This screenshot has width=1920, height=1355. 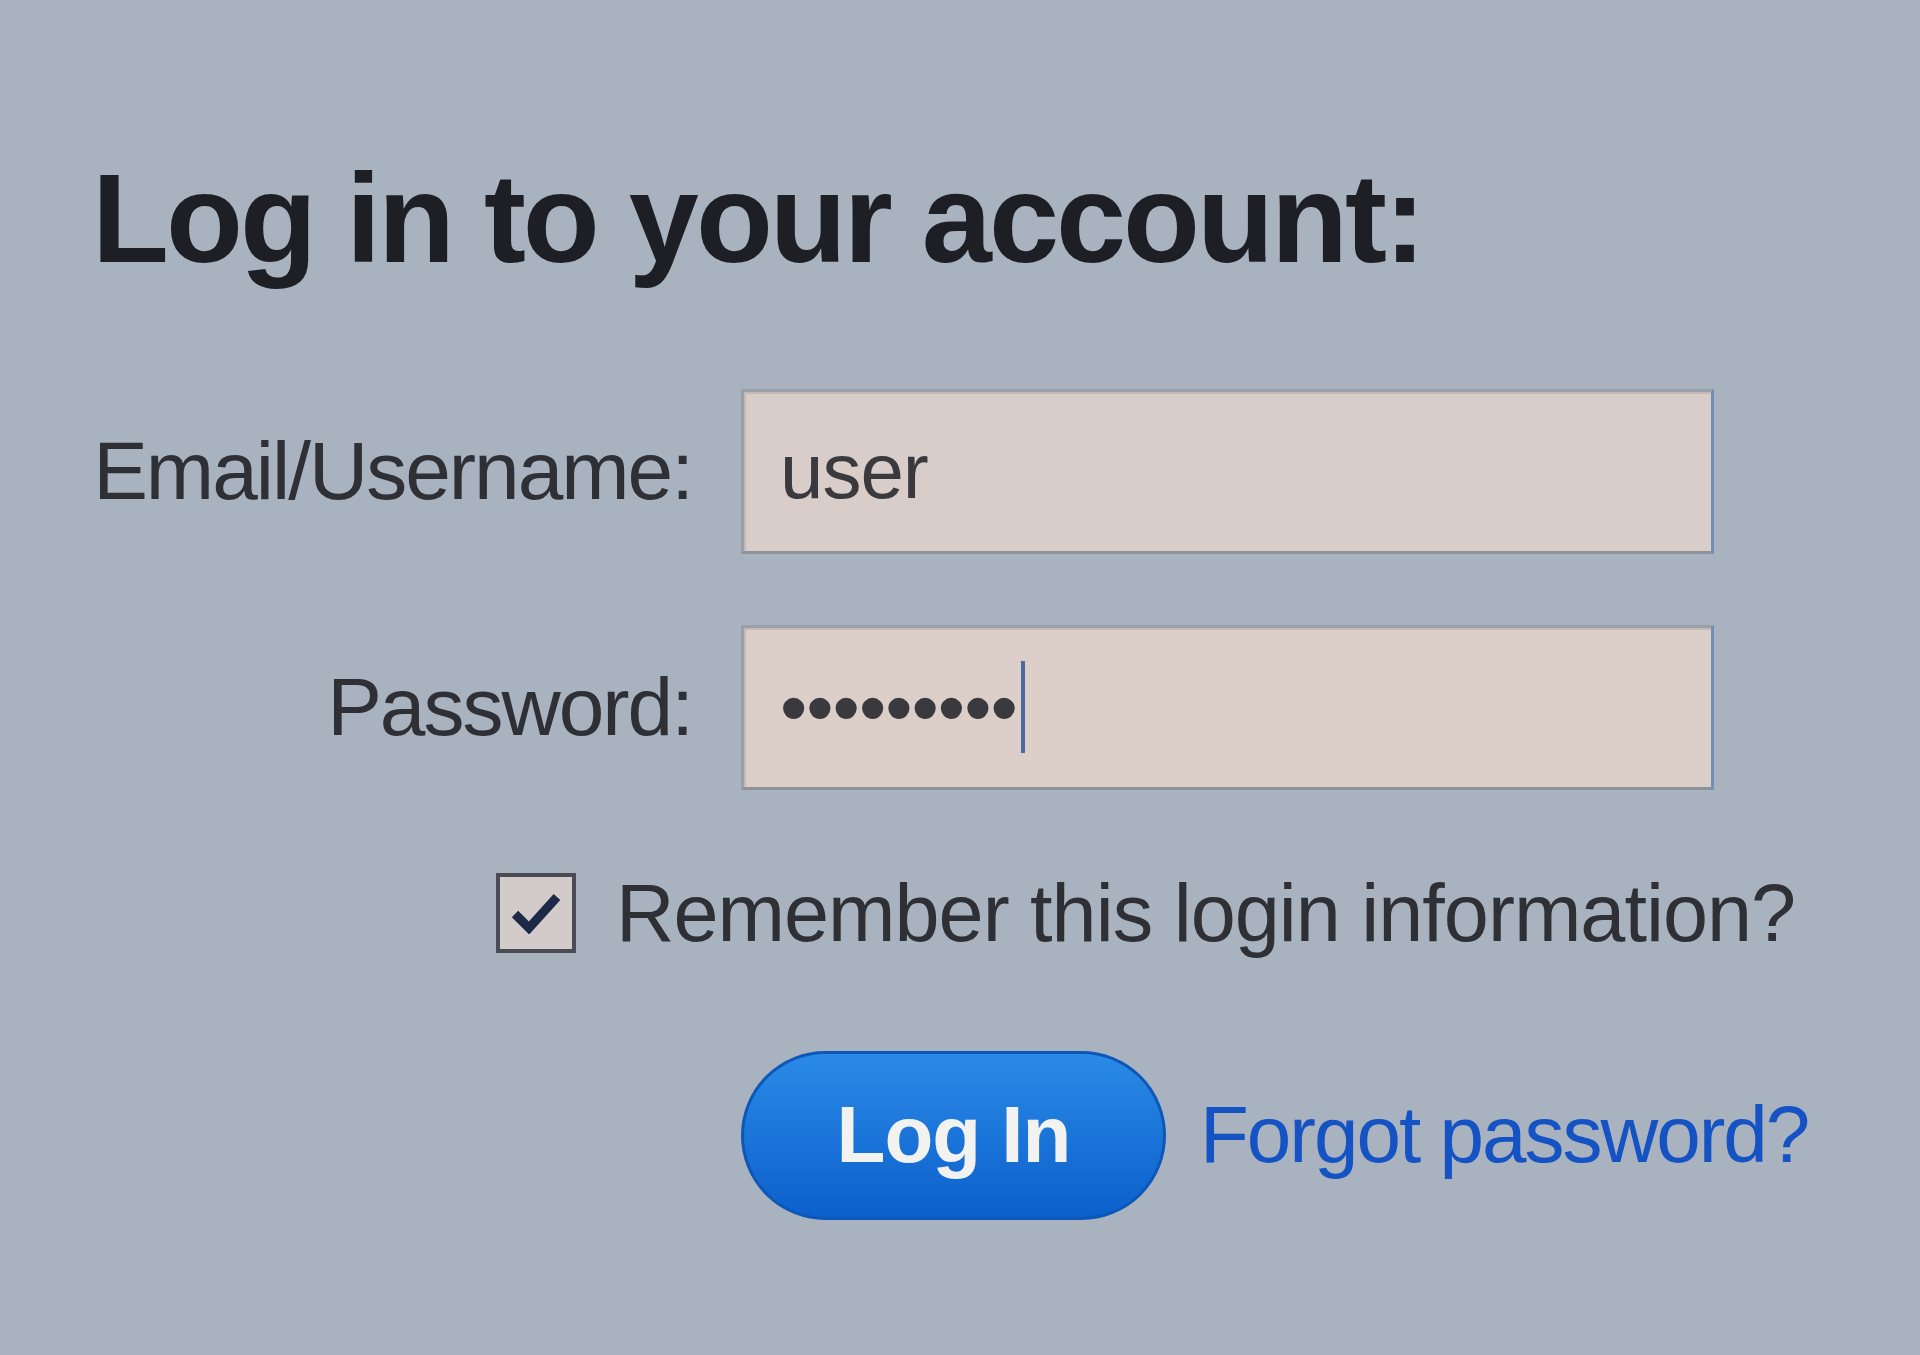 I want to click on remember-checkbox, so click(x=536, y=913).